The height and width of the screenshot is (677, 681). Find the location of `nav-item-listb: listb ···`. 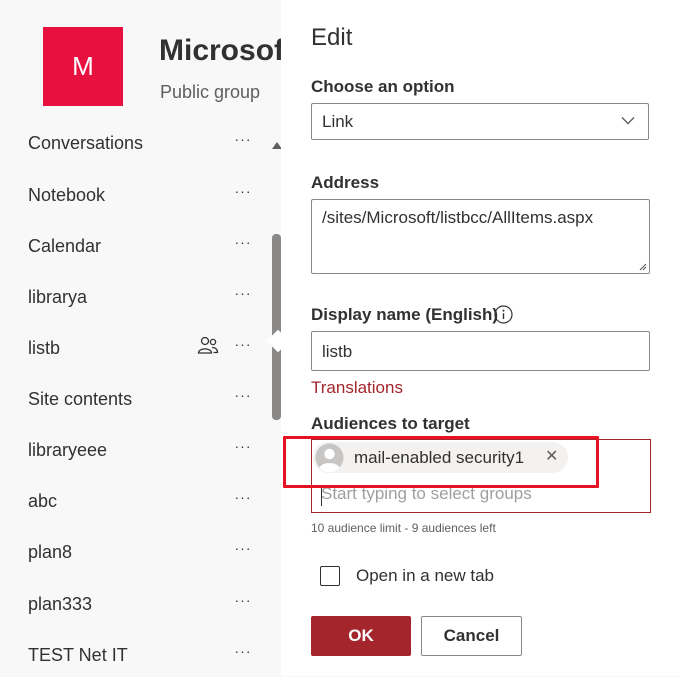

nav-item-listb: listb ··· is located at coordinates (135, 350).